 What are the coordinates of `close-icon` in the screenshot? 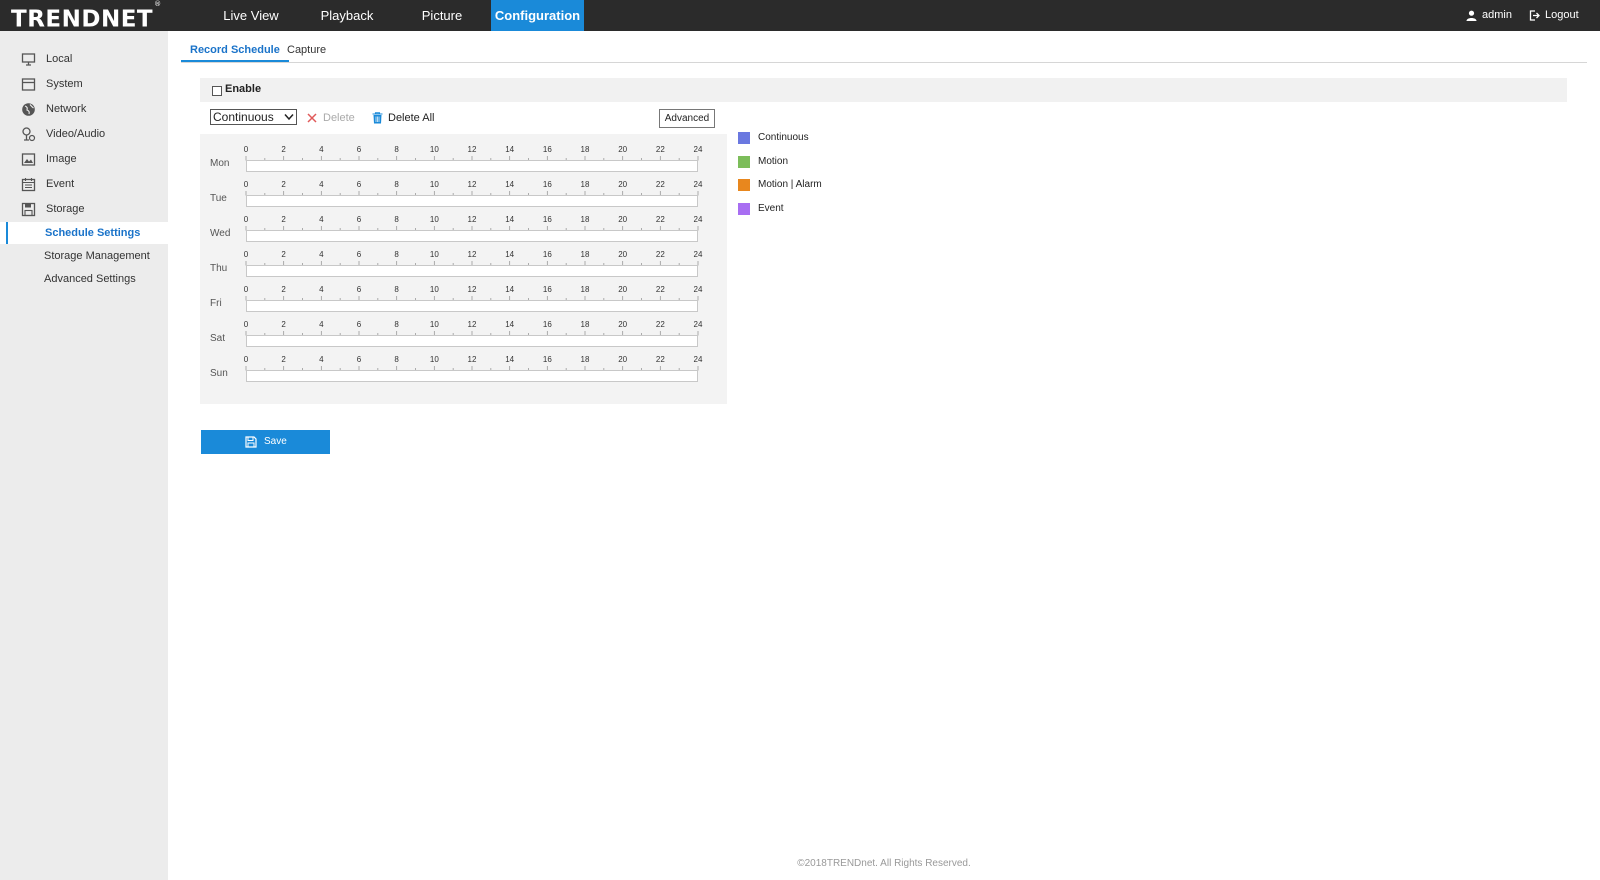 It's located at (312, 118).